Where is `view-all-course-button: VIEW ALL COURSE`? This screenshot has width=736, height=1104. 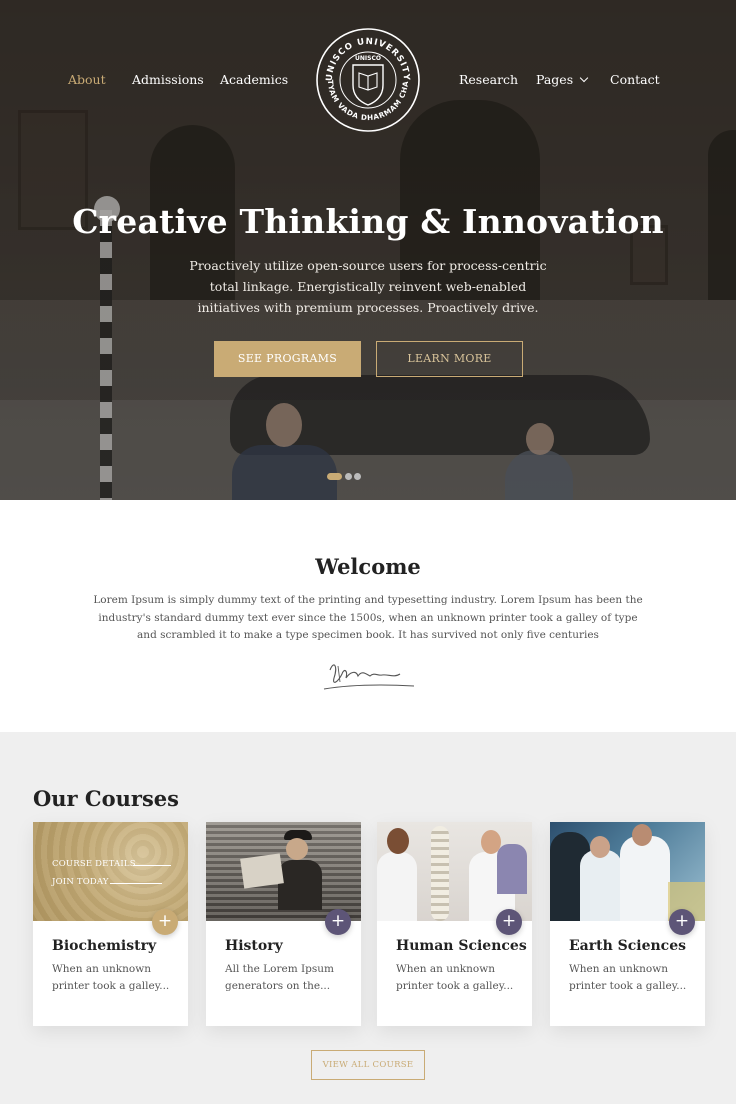 view-all-course-button: VIEW ALL COURSE is located at coordinates (368, 1065).